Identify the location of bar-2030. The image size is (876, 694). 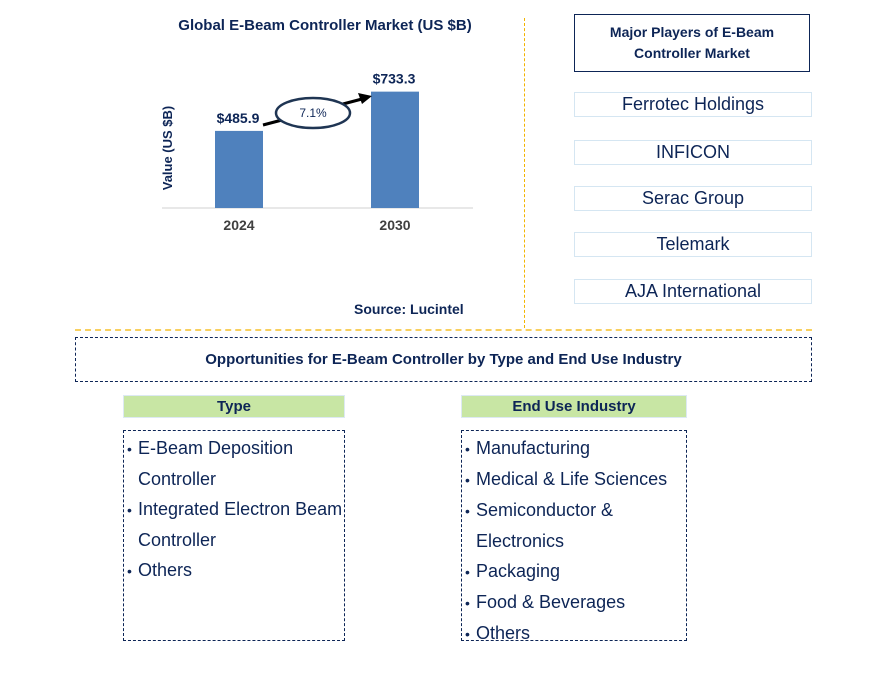
(395, 149).